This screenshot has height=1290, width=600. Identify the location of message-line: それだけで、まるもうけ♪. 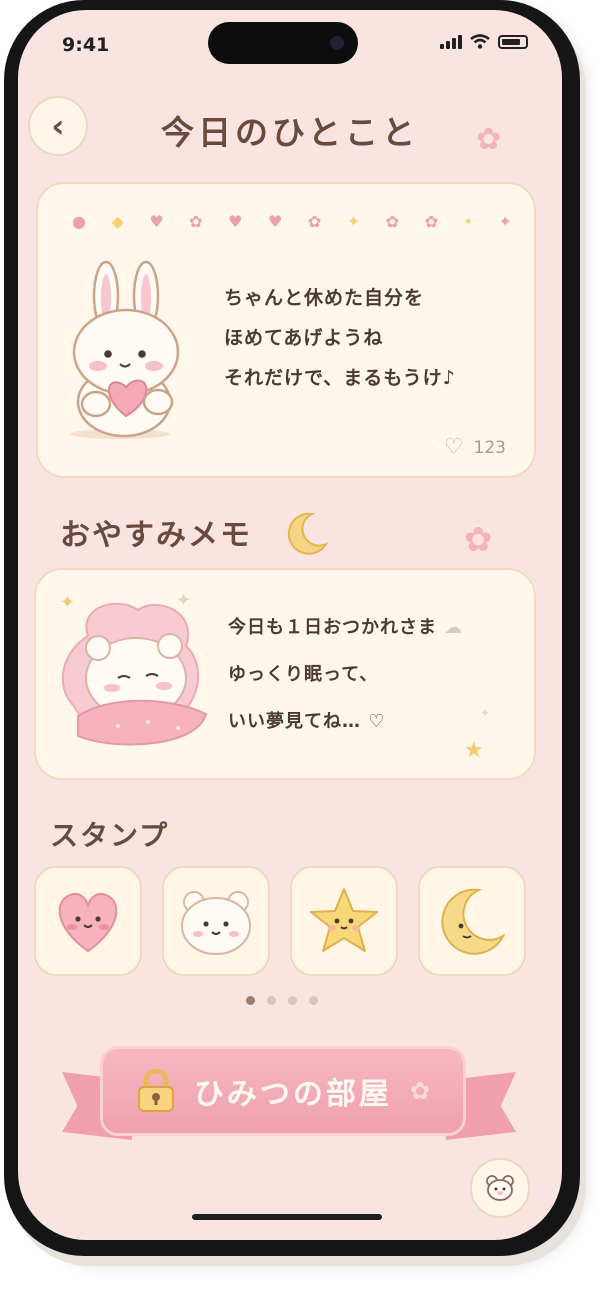
(340, 378).